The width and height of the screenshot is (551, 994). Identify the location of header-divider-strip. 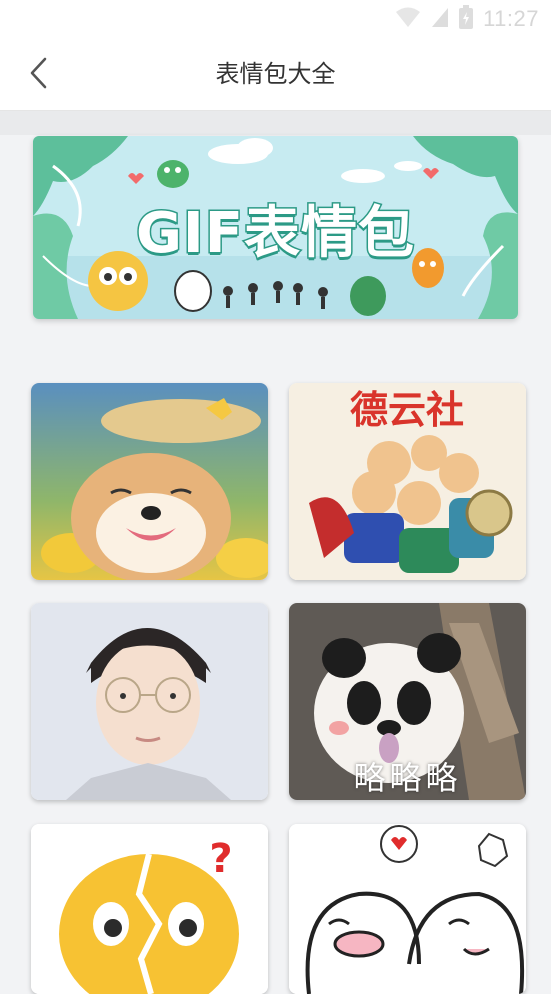
(275, 123).